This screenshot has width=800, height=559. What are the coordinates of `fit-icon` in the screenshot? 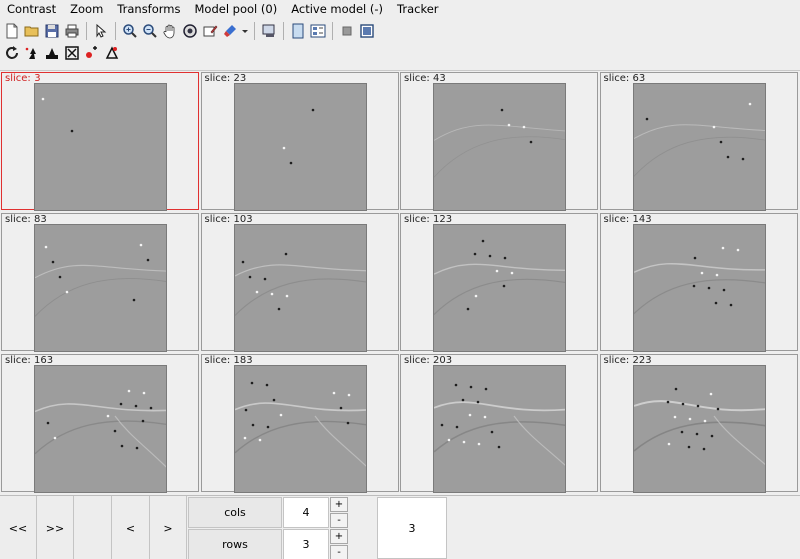 It's located at (72, 53).